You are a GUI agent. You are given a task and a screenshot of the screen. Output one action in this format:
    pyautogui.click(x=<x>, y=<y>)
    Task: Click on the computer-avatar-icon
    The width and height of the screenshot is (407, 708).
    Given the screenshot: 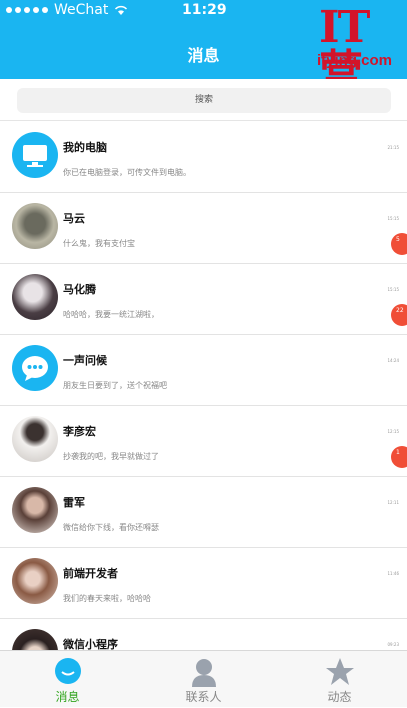 What is the action you would take?
    pyautogui.click(x=35, y=155)
    